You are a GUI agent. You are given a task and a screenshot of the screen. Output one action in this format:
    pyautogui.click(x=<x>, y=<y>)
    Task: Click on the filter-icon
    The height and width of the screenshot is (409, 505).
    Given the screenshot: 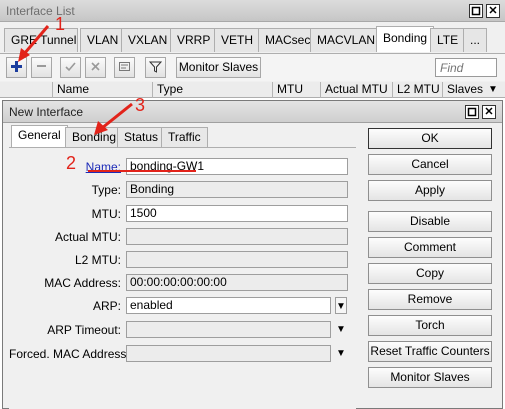 What is the action you would take?
    pyautogui.click(x=155, y=67)
    